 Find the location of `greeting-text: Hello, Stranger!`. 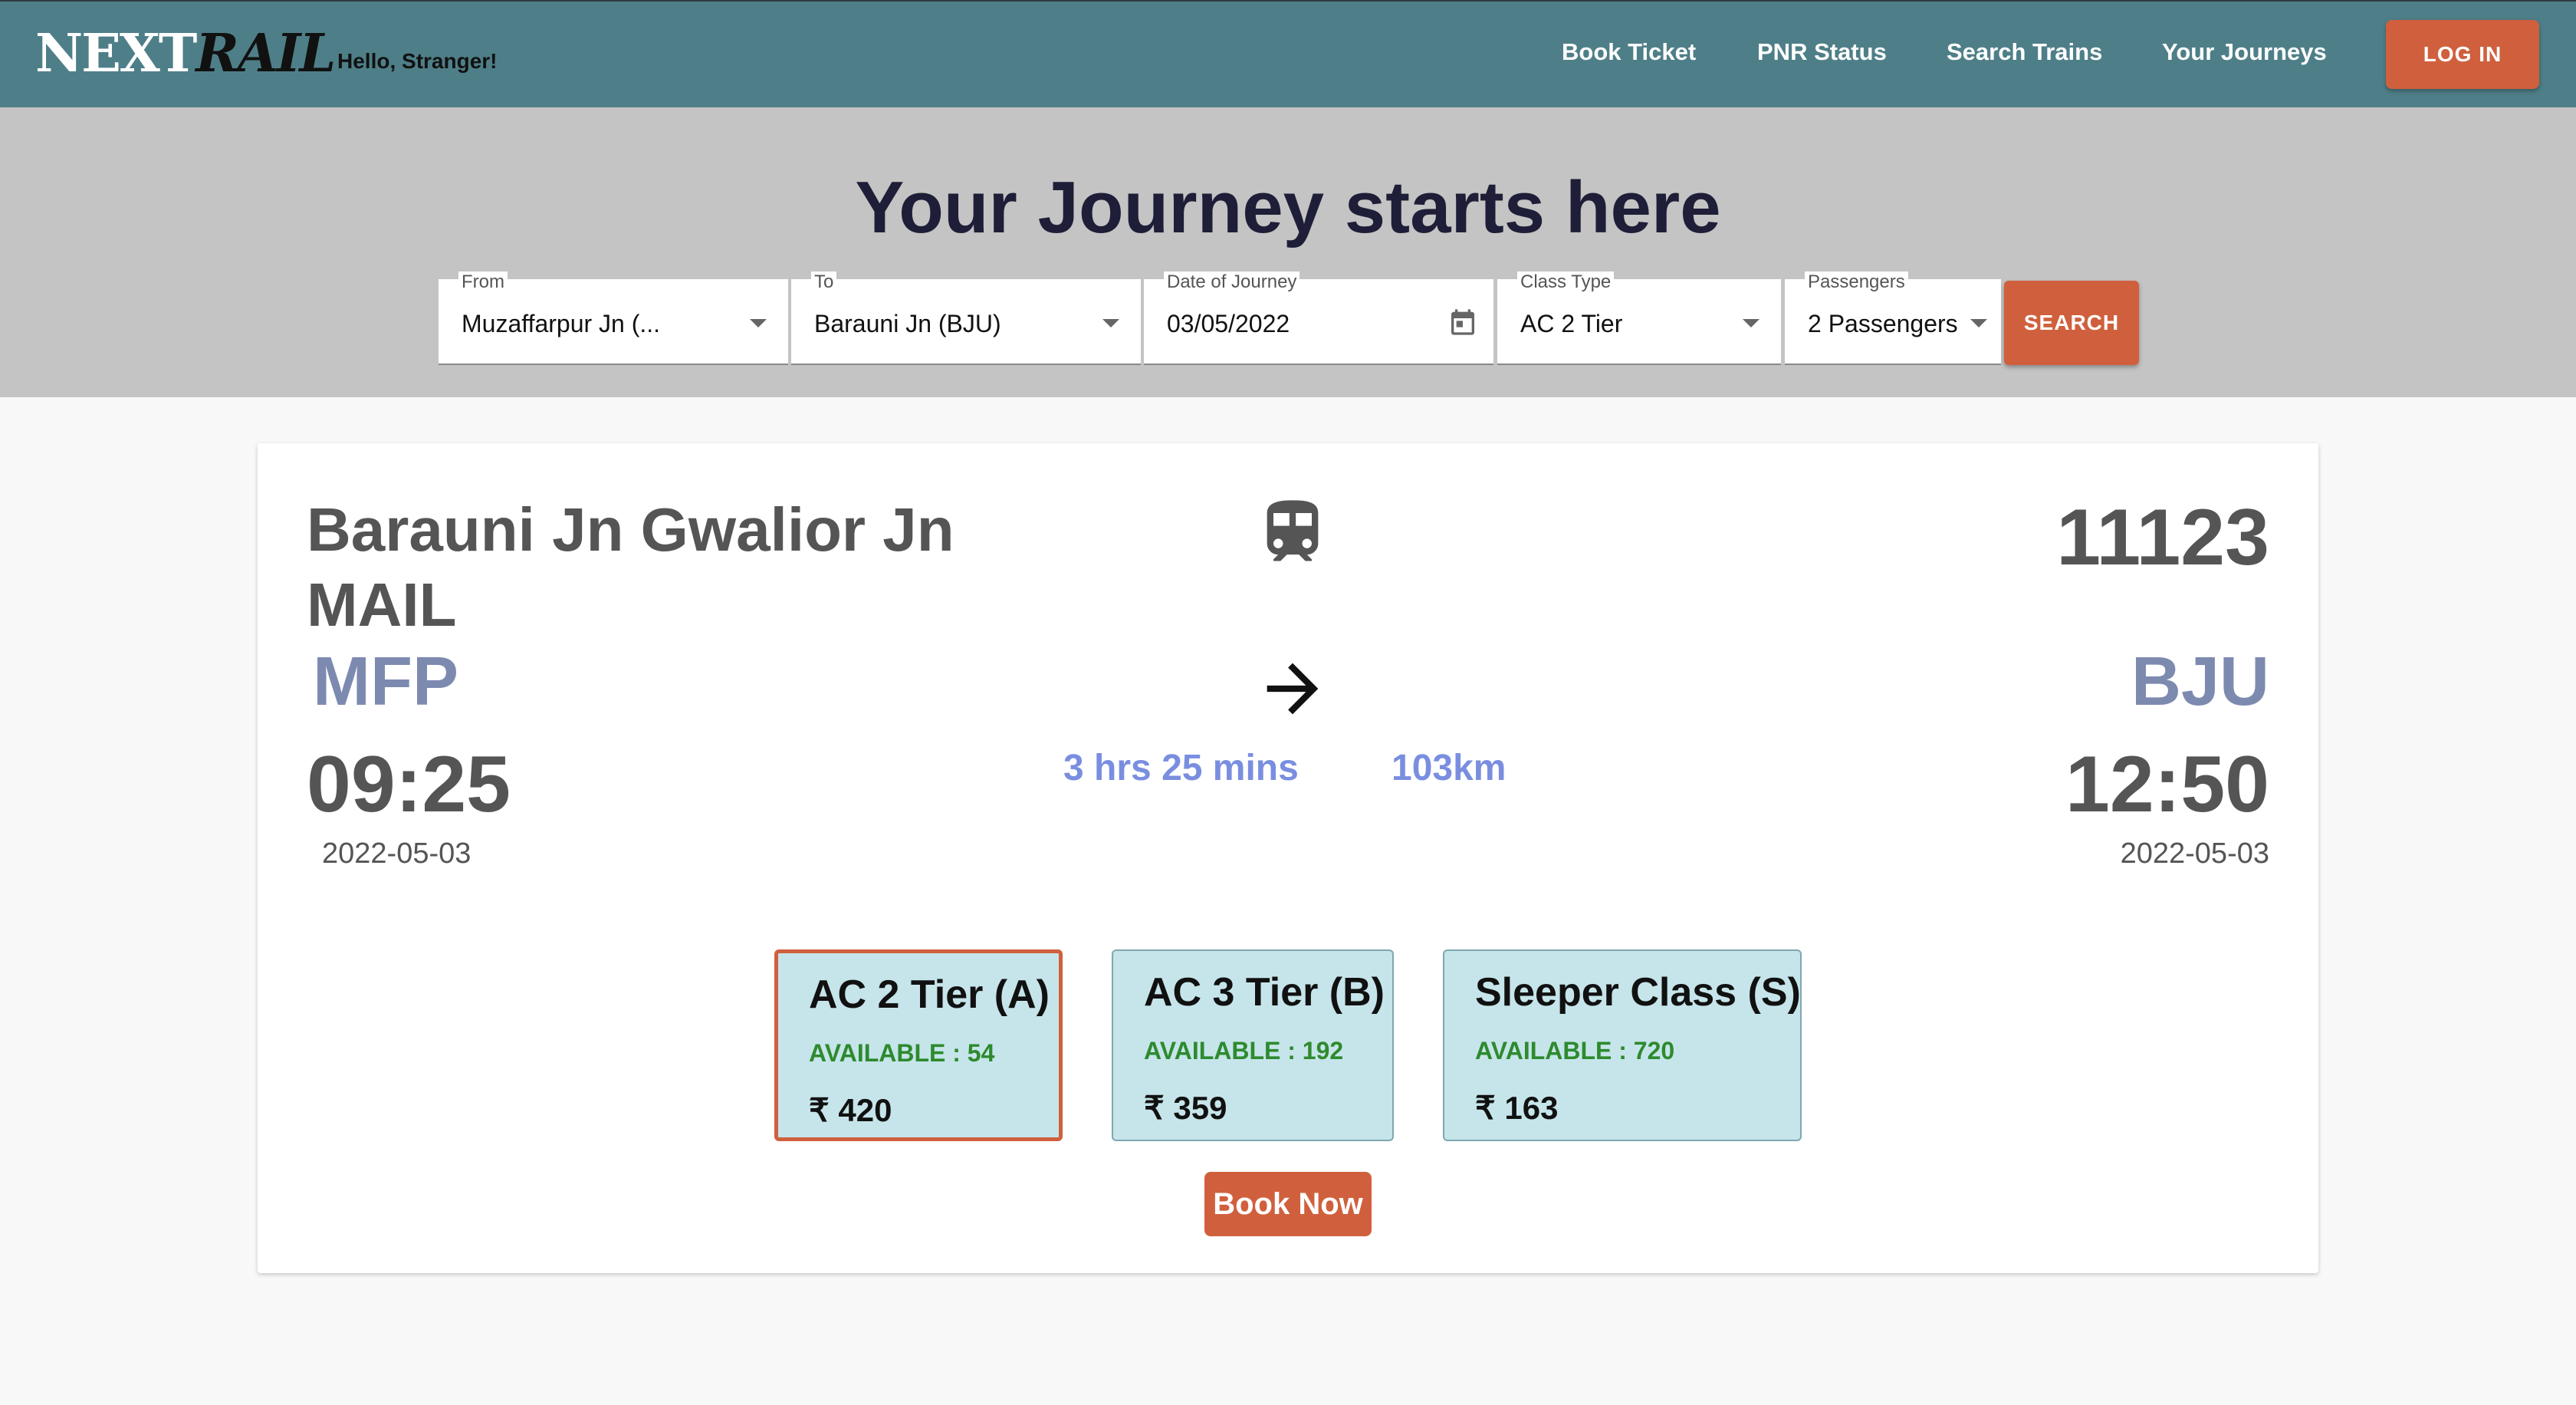

greeting-text: Hello, Stranger! is located at coordinates (418, 61).